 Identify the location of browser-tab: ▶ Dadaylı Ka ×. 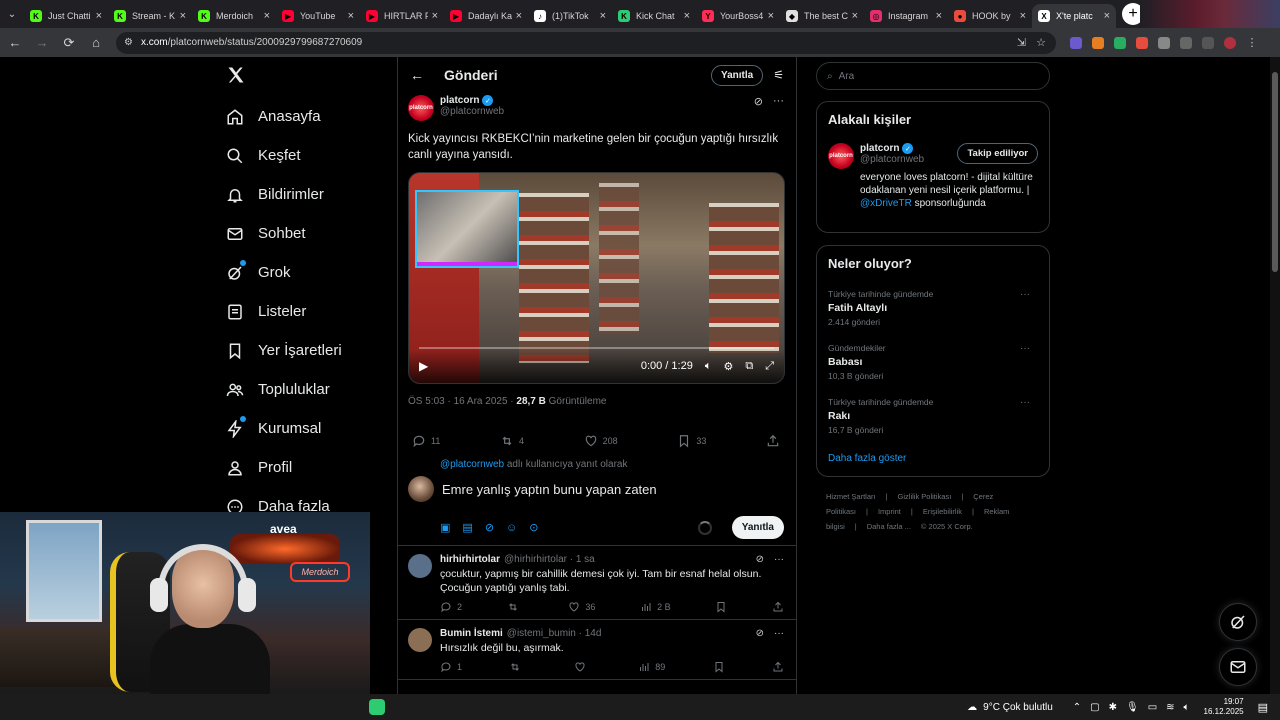
(486, 16).